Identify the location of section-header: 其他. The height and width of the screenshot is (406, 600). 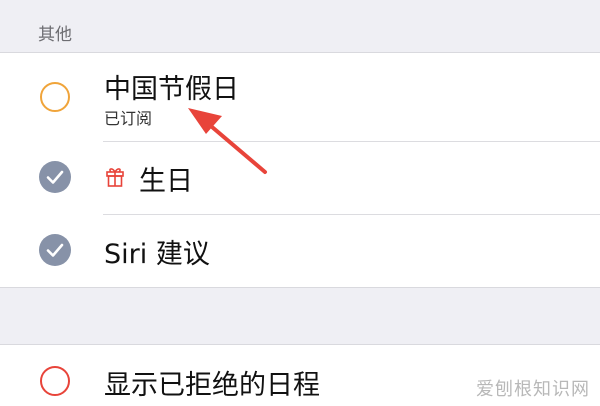
(300, 26).